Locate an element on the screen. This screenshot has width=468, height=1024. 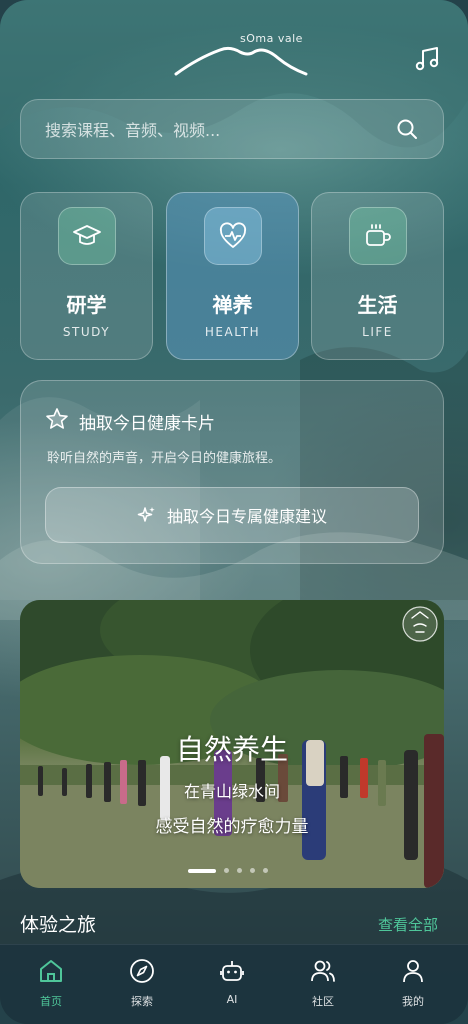
banner-subtitle-2: 感受自然的疗愈力量 is located at coordinates (232, 827).